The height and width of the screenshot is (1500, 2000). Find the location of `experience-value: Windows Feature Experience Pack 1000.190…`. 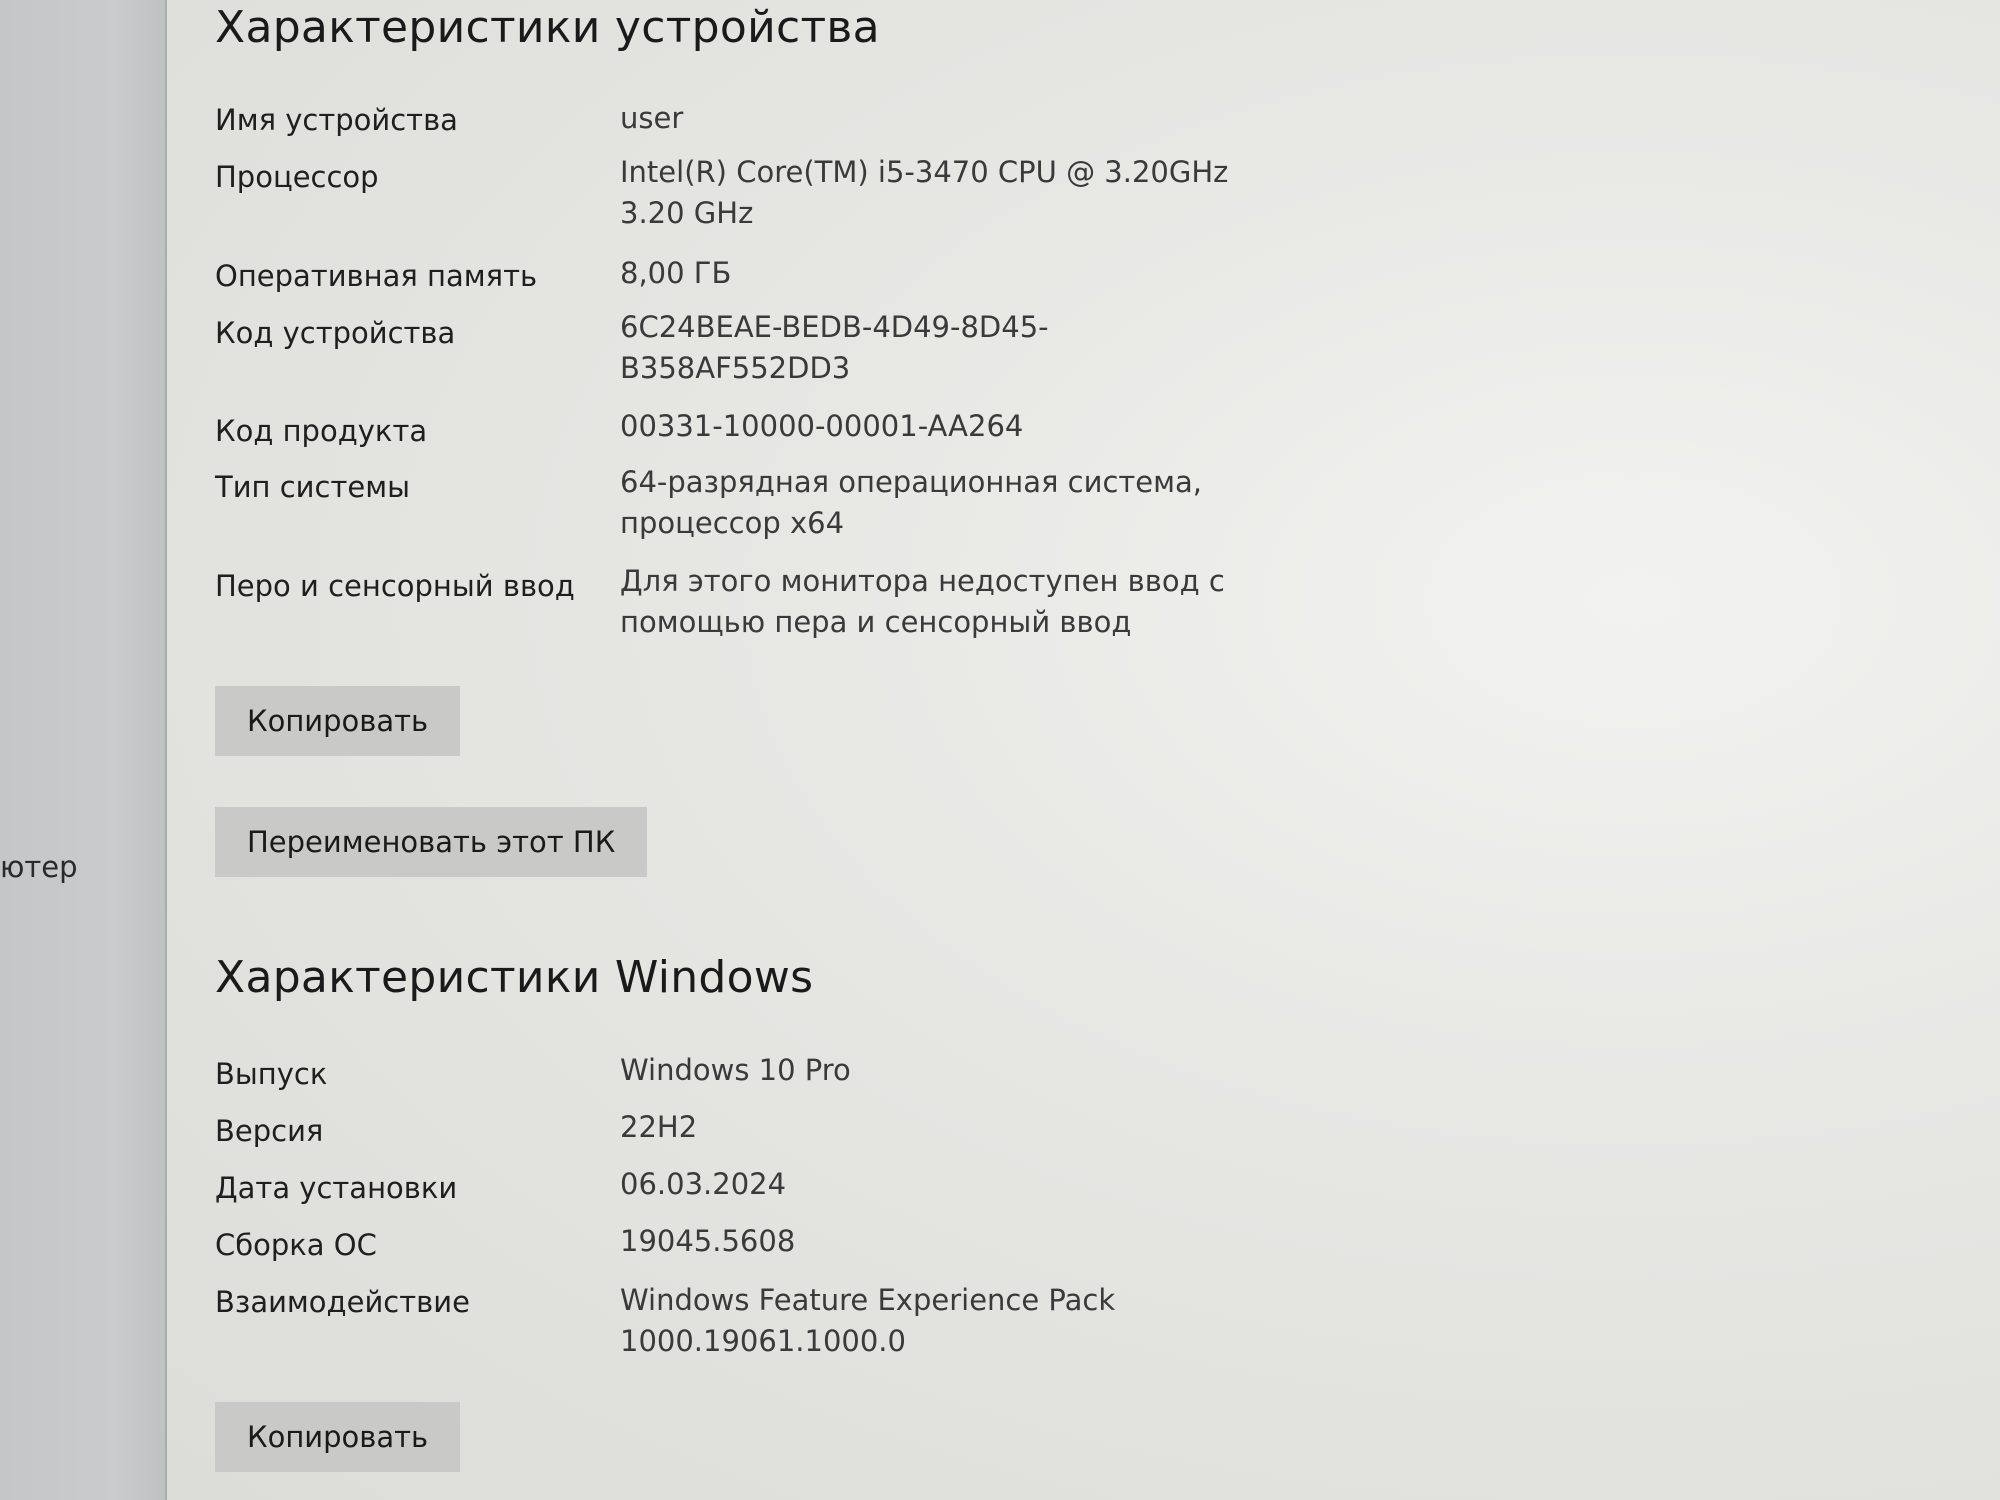

experience-value: Windows Feature Experience Pack 1000.190… is located at coordinates (868, 1320).